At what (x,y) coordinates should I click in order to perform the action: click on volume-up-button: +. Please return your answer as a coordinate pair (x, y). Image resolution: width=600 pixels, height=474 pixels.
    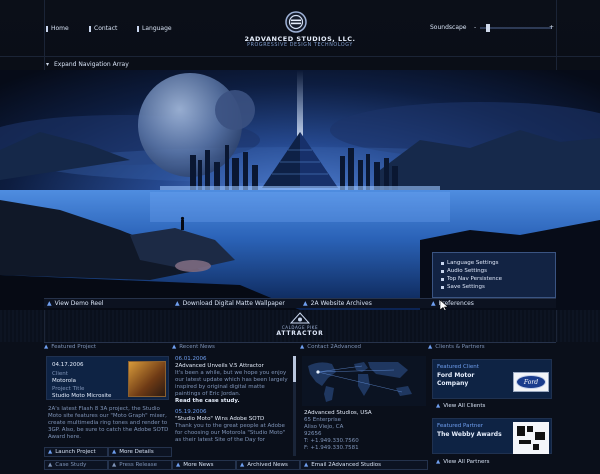
    Looking at the image, I should click on (551, 28).